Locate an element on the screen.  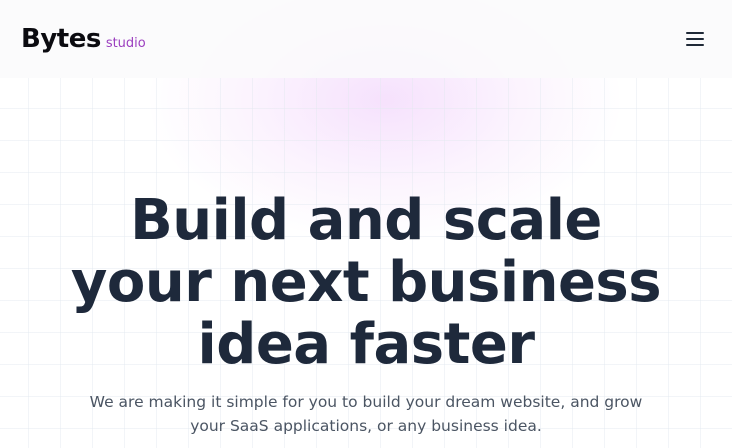
brand-suffix: studio is located at coordinates (125, 43).